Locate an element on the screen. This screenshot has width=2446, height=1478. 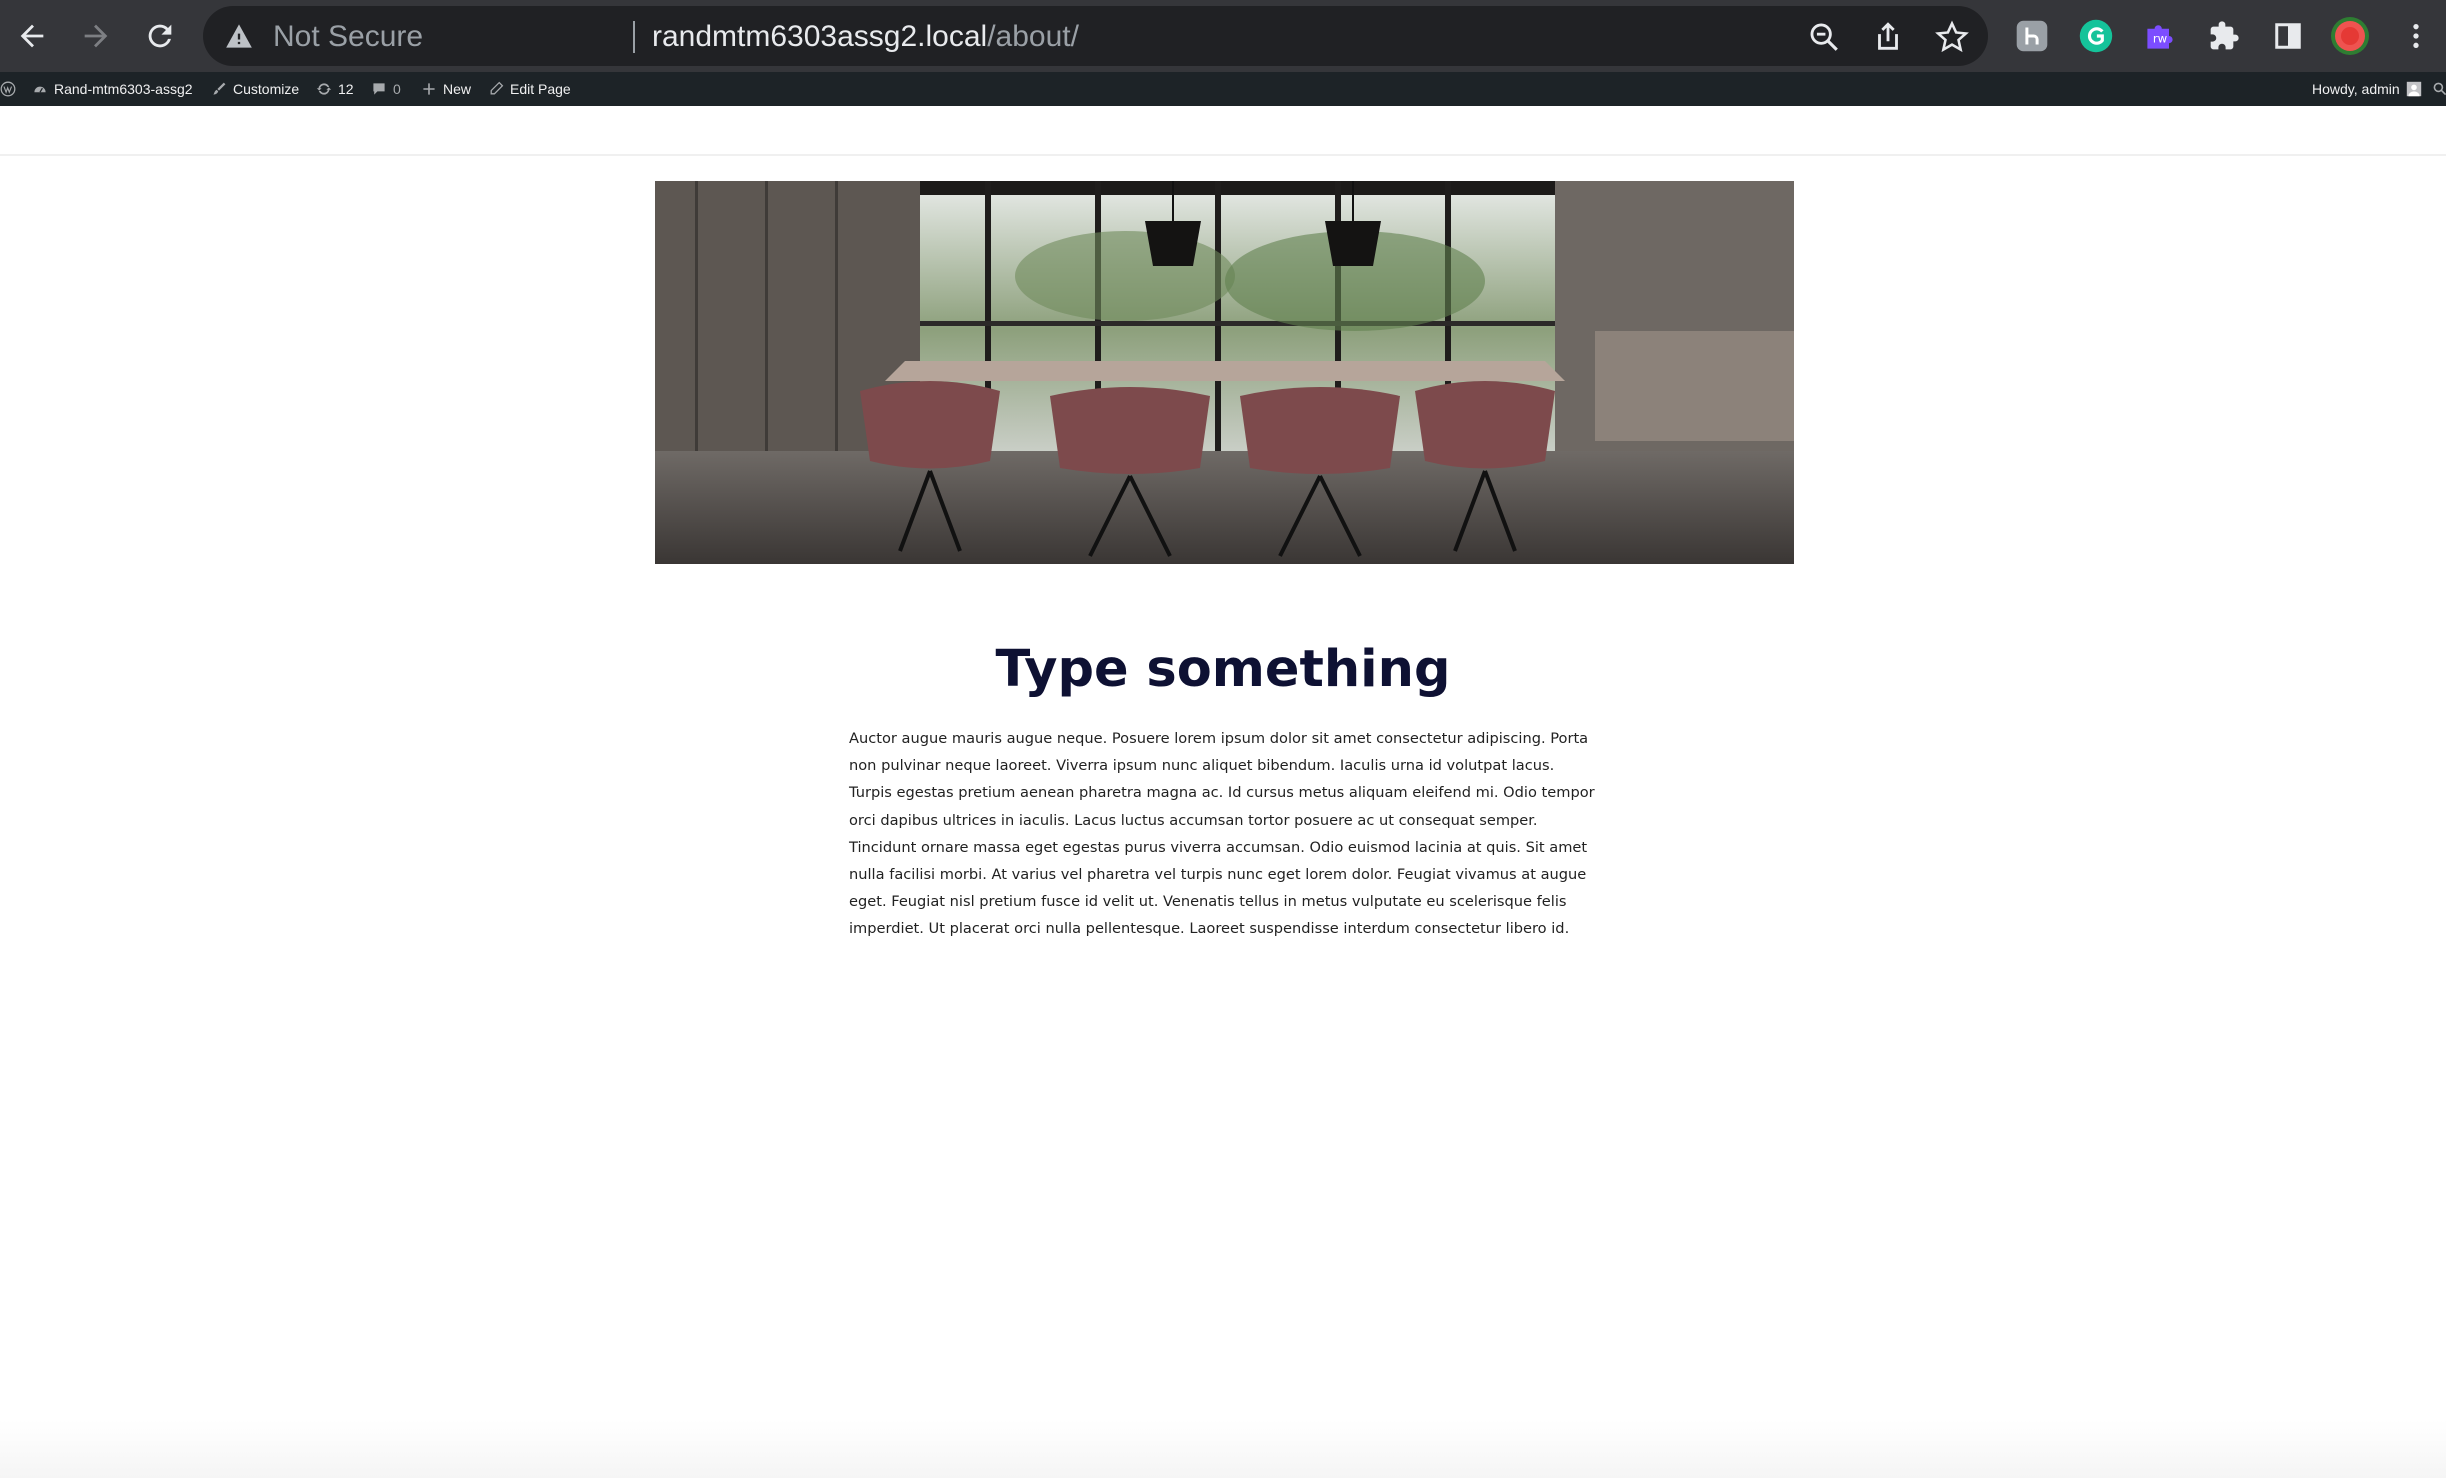
wordpress-icon is located at coordinates (8, 89).